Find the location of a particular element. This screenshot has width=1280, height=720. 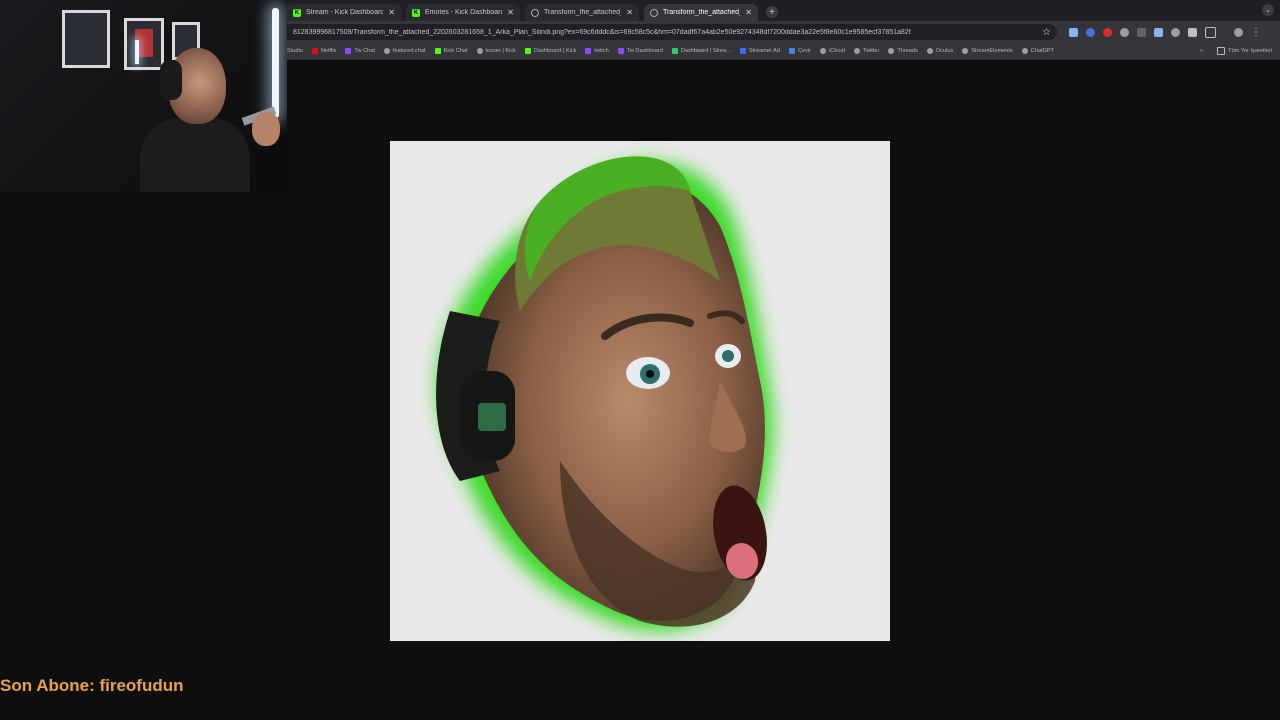

new-tab-button: + is located at coordinates (772, 12).